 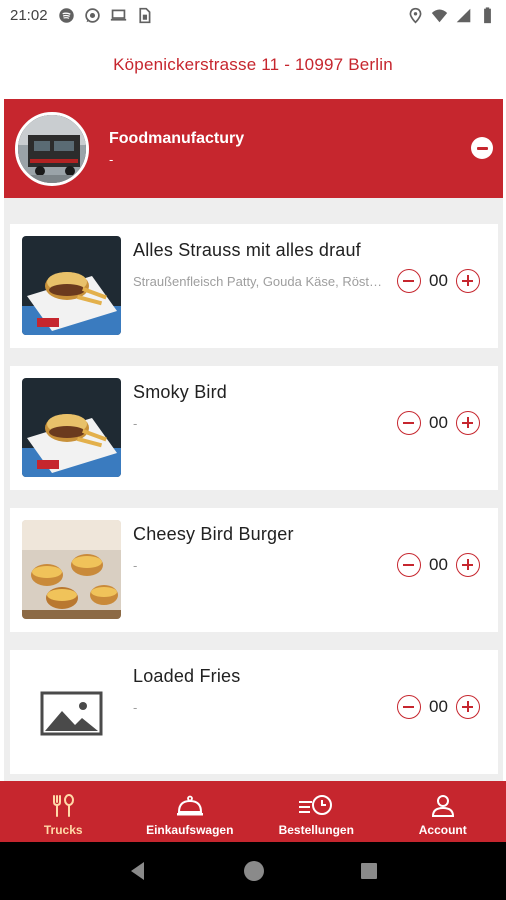 What do you see at coordinates (66, 15) in the screenshot?
I see `spotify-icon` at bounding box center [66, 15].